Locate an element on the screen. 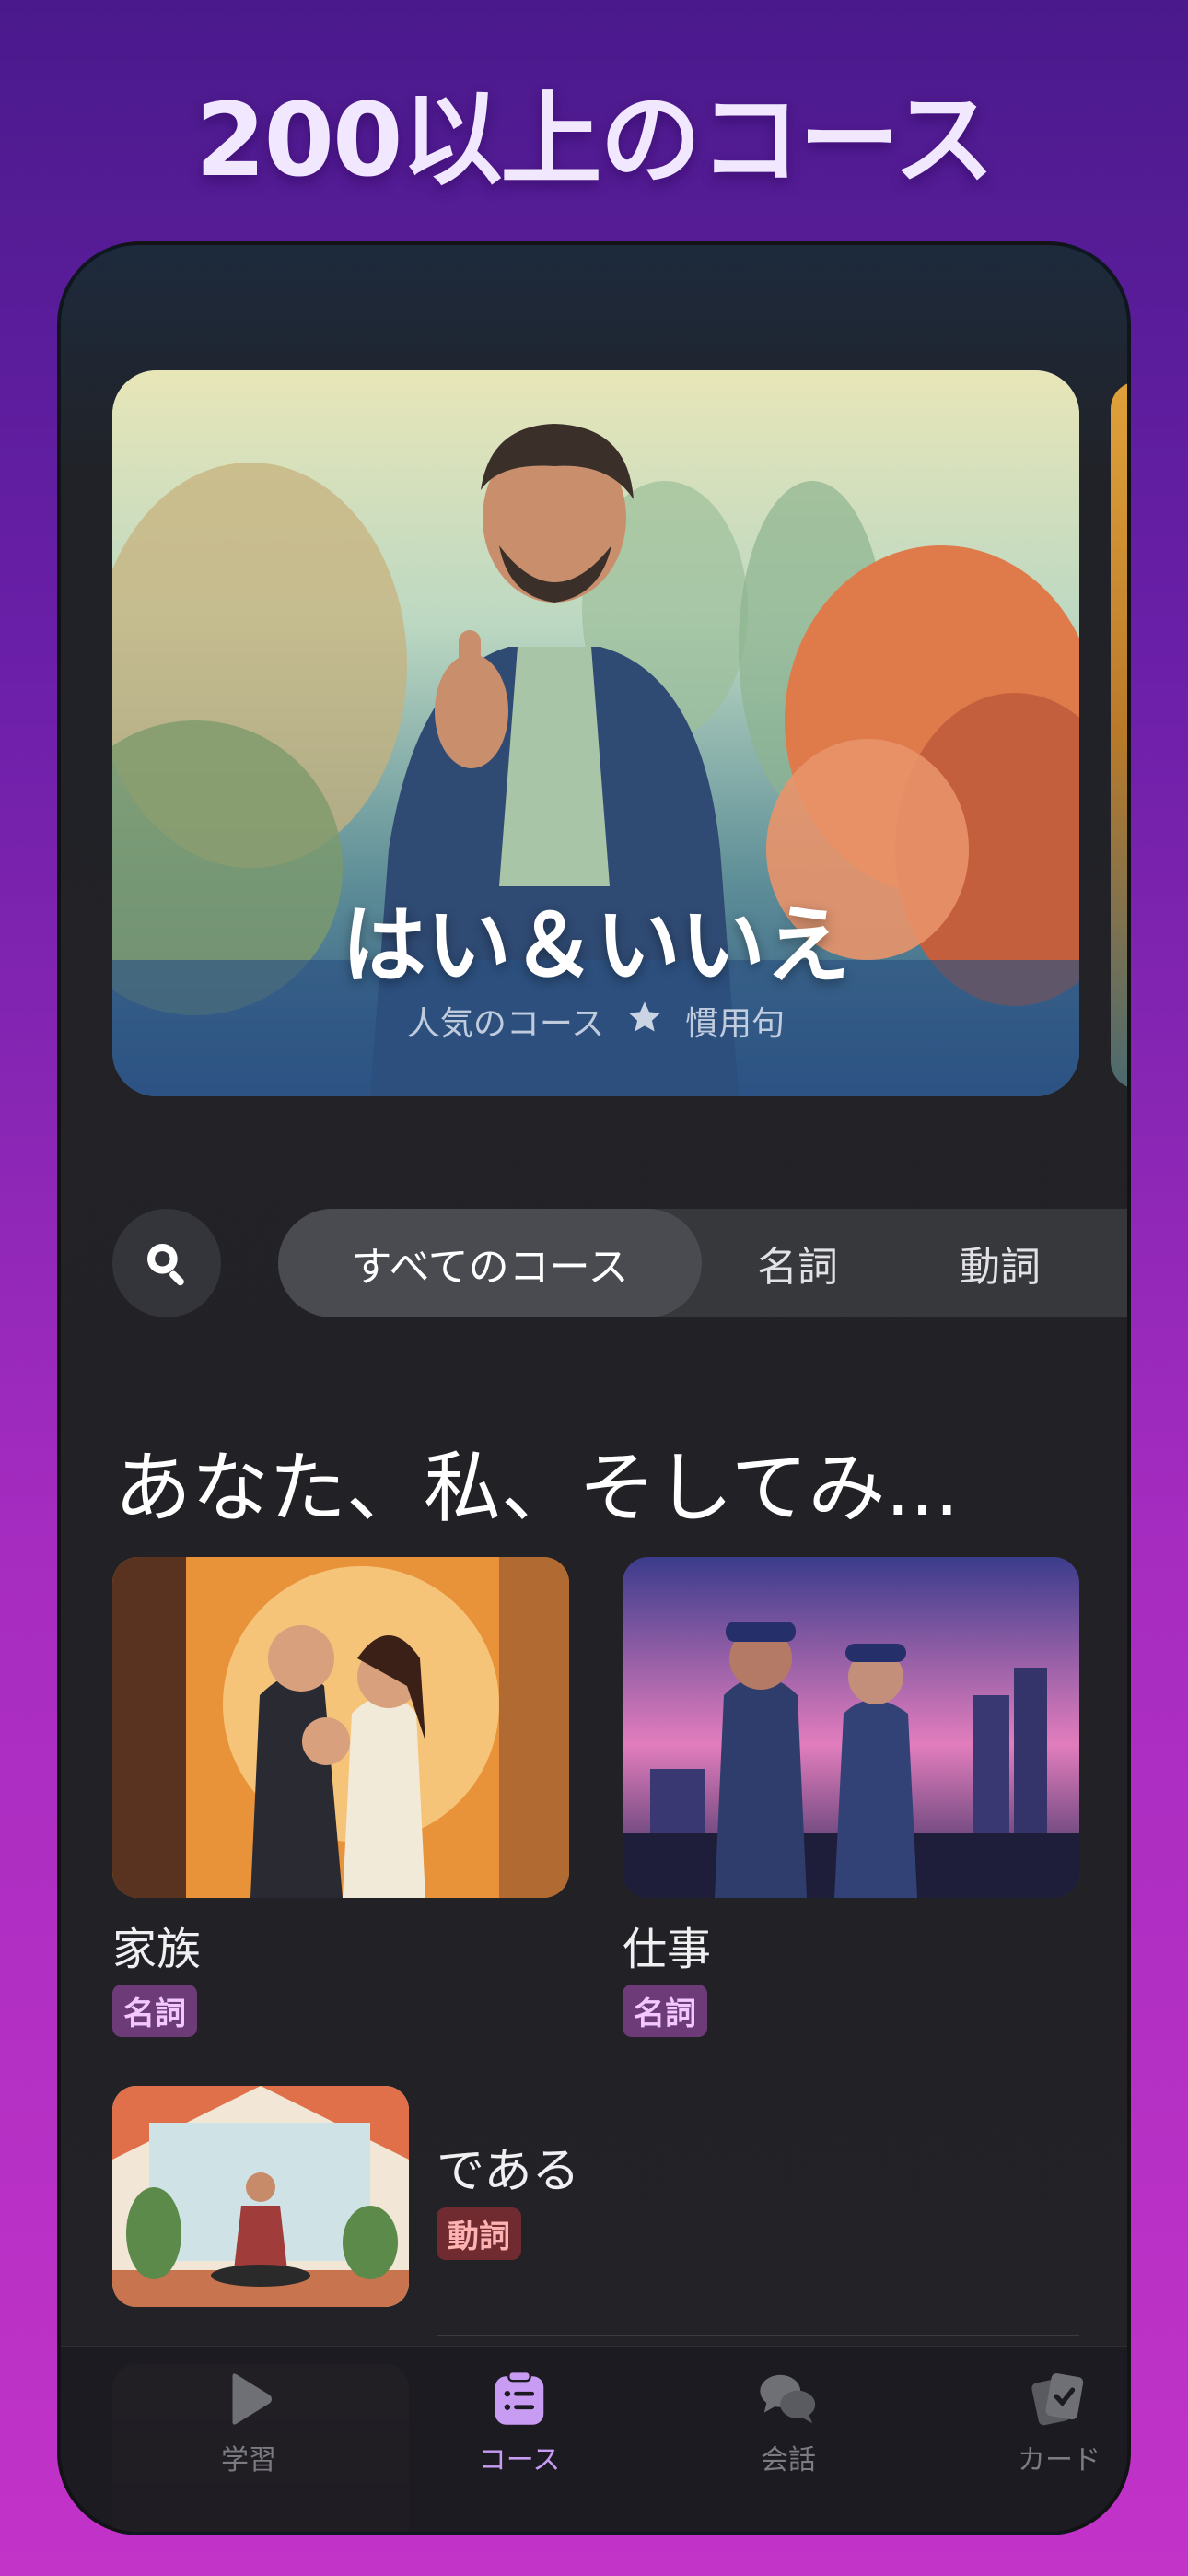 The image size is (1188, 2576). search-icon is located at coordinates (165, 1265).